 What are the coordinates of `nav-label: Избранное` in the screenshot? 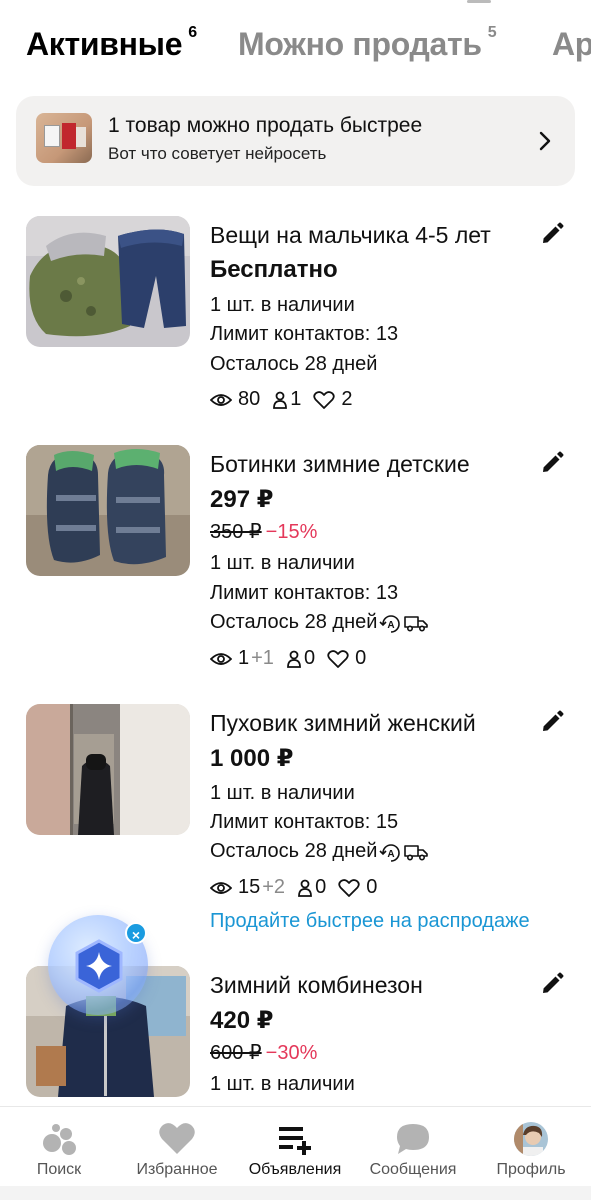 It's located at (177, 1169).